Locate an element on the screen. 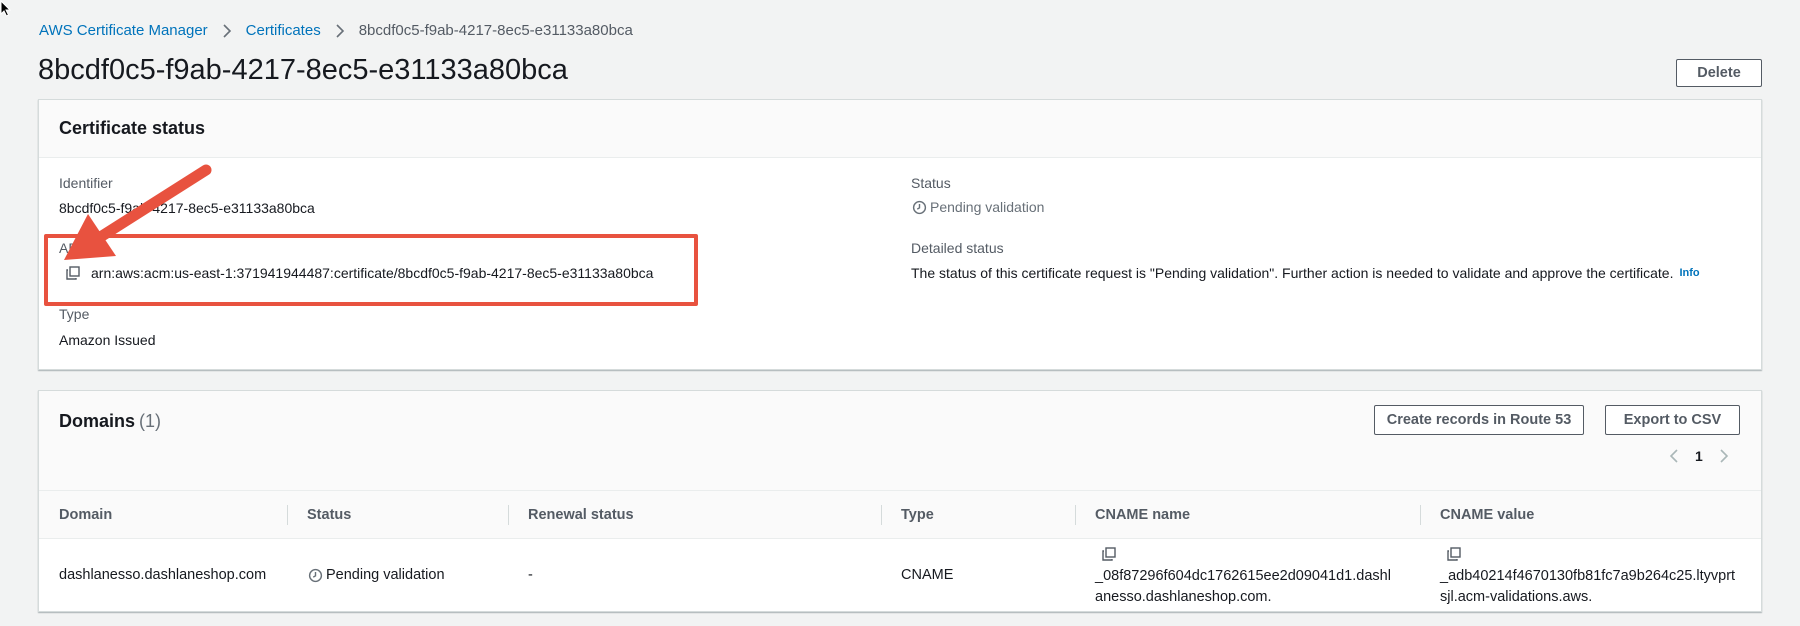  certificate-status-header: Certificate status is located at coordinates (900, 129).